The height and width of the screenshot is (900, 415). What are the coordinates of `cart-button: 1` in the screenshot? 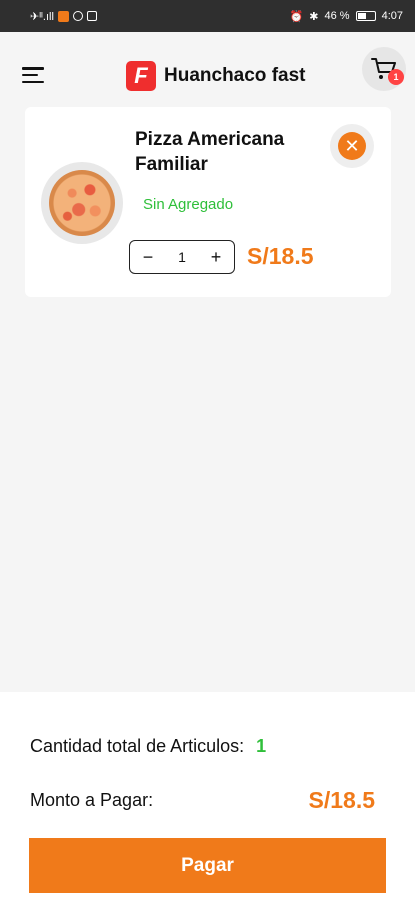 It's located at (384, 69).